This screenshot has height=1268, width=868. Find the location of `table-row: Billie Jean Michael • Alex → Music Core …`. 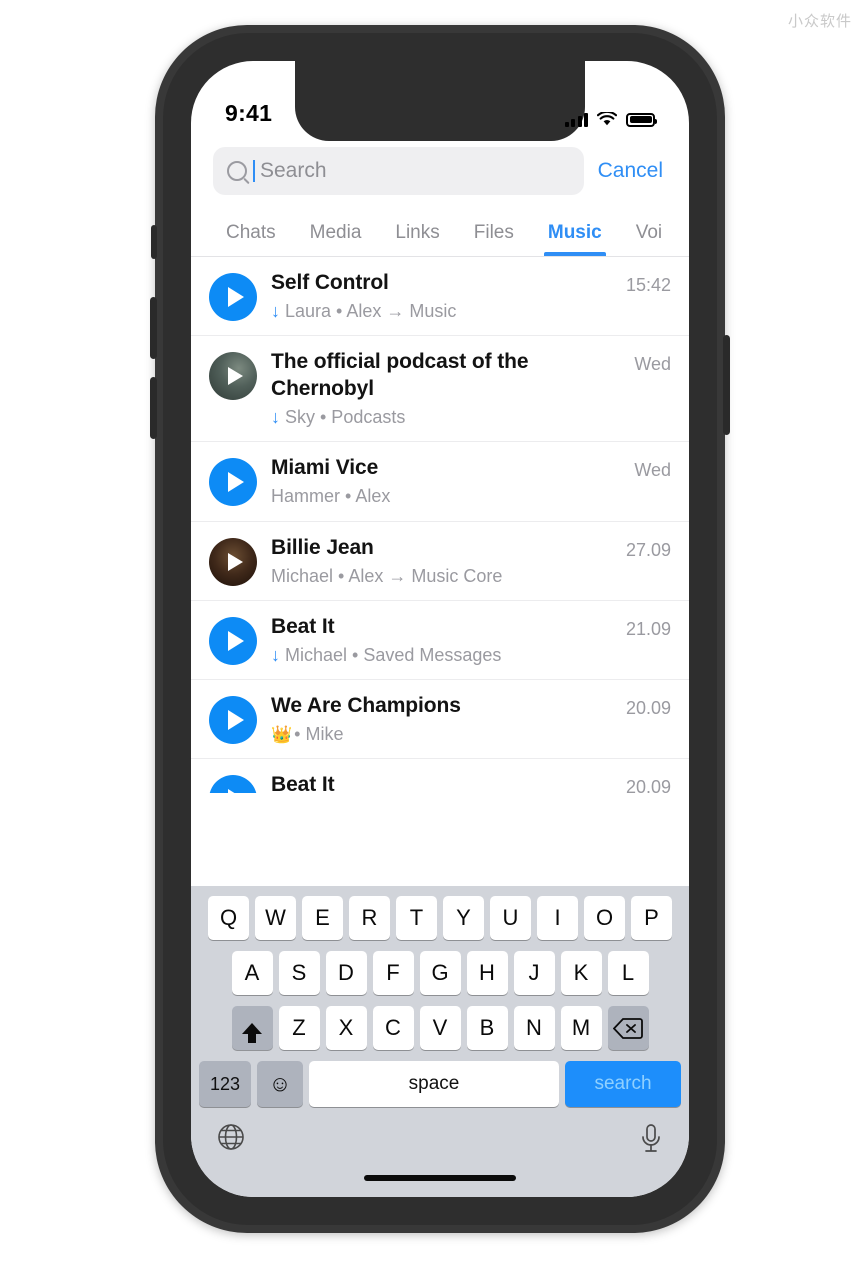

table-row: Billie Jean Michael • Alex → Music Core … is located at coordinates (440, 561).